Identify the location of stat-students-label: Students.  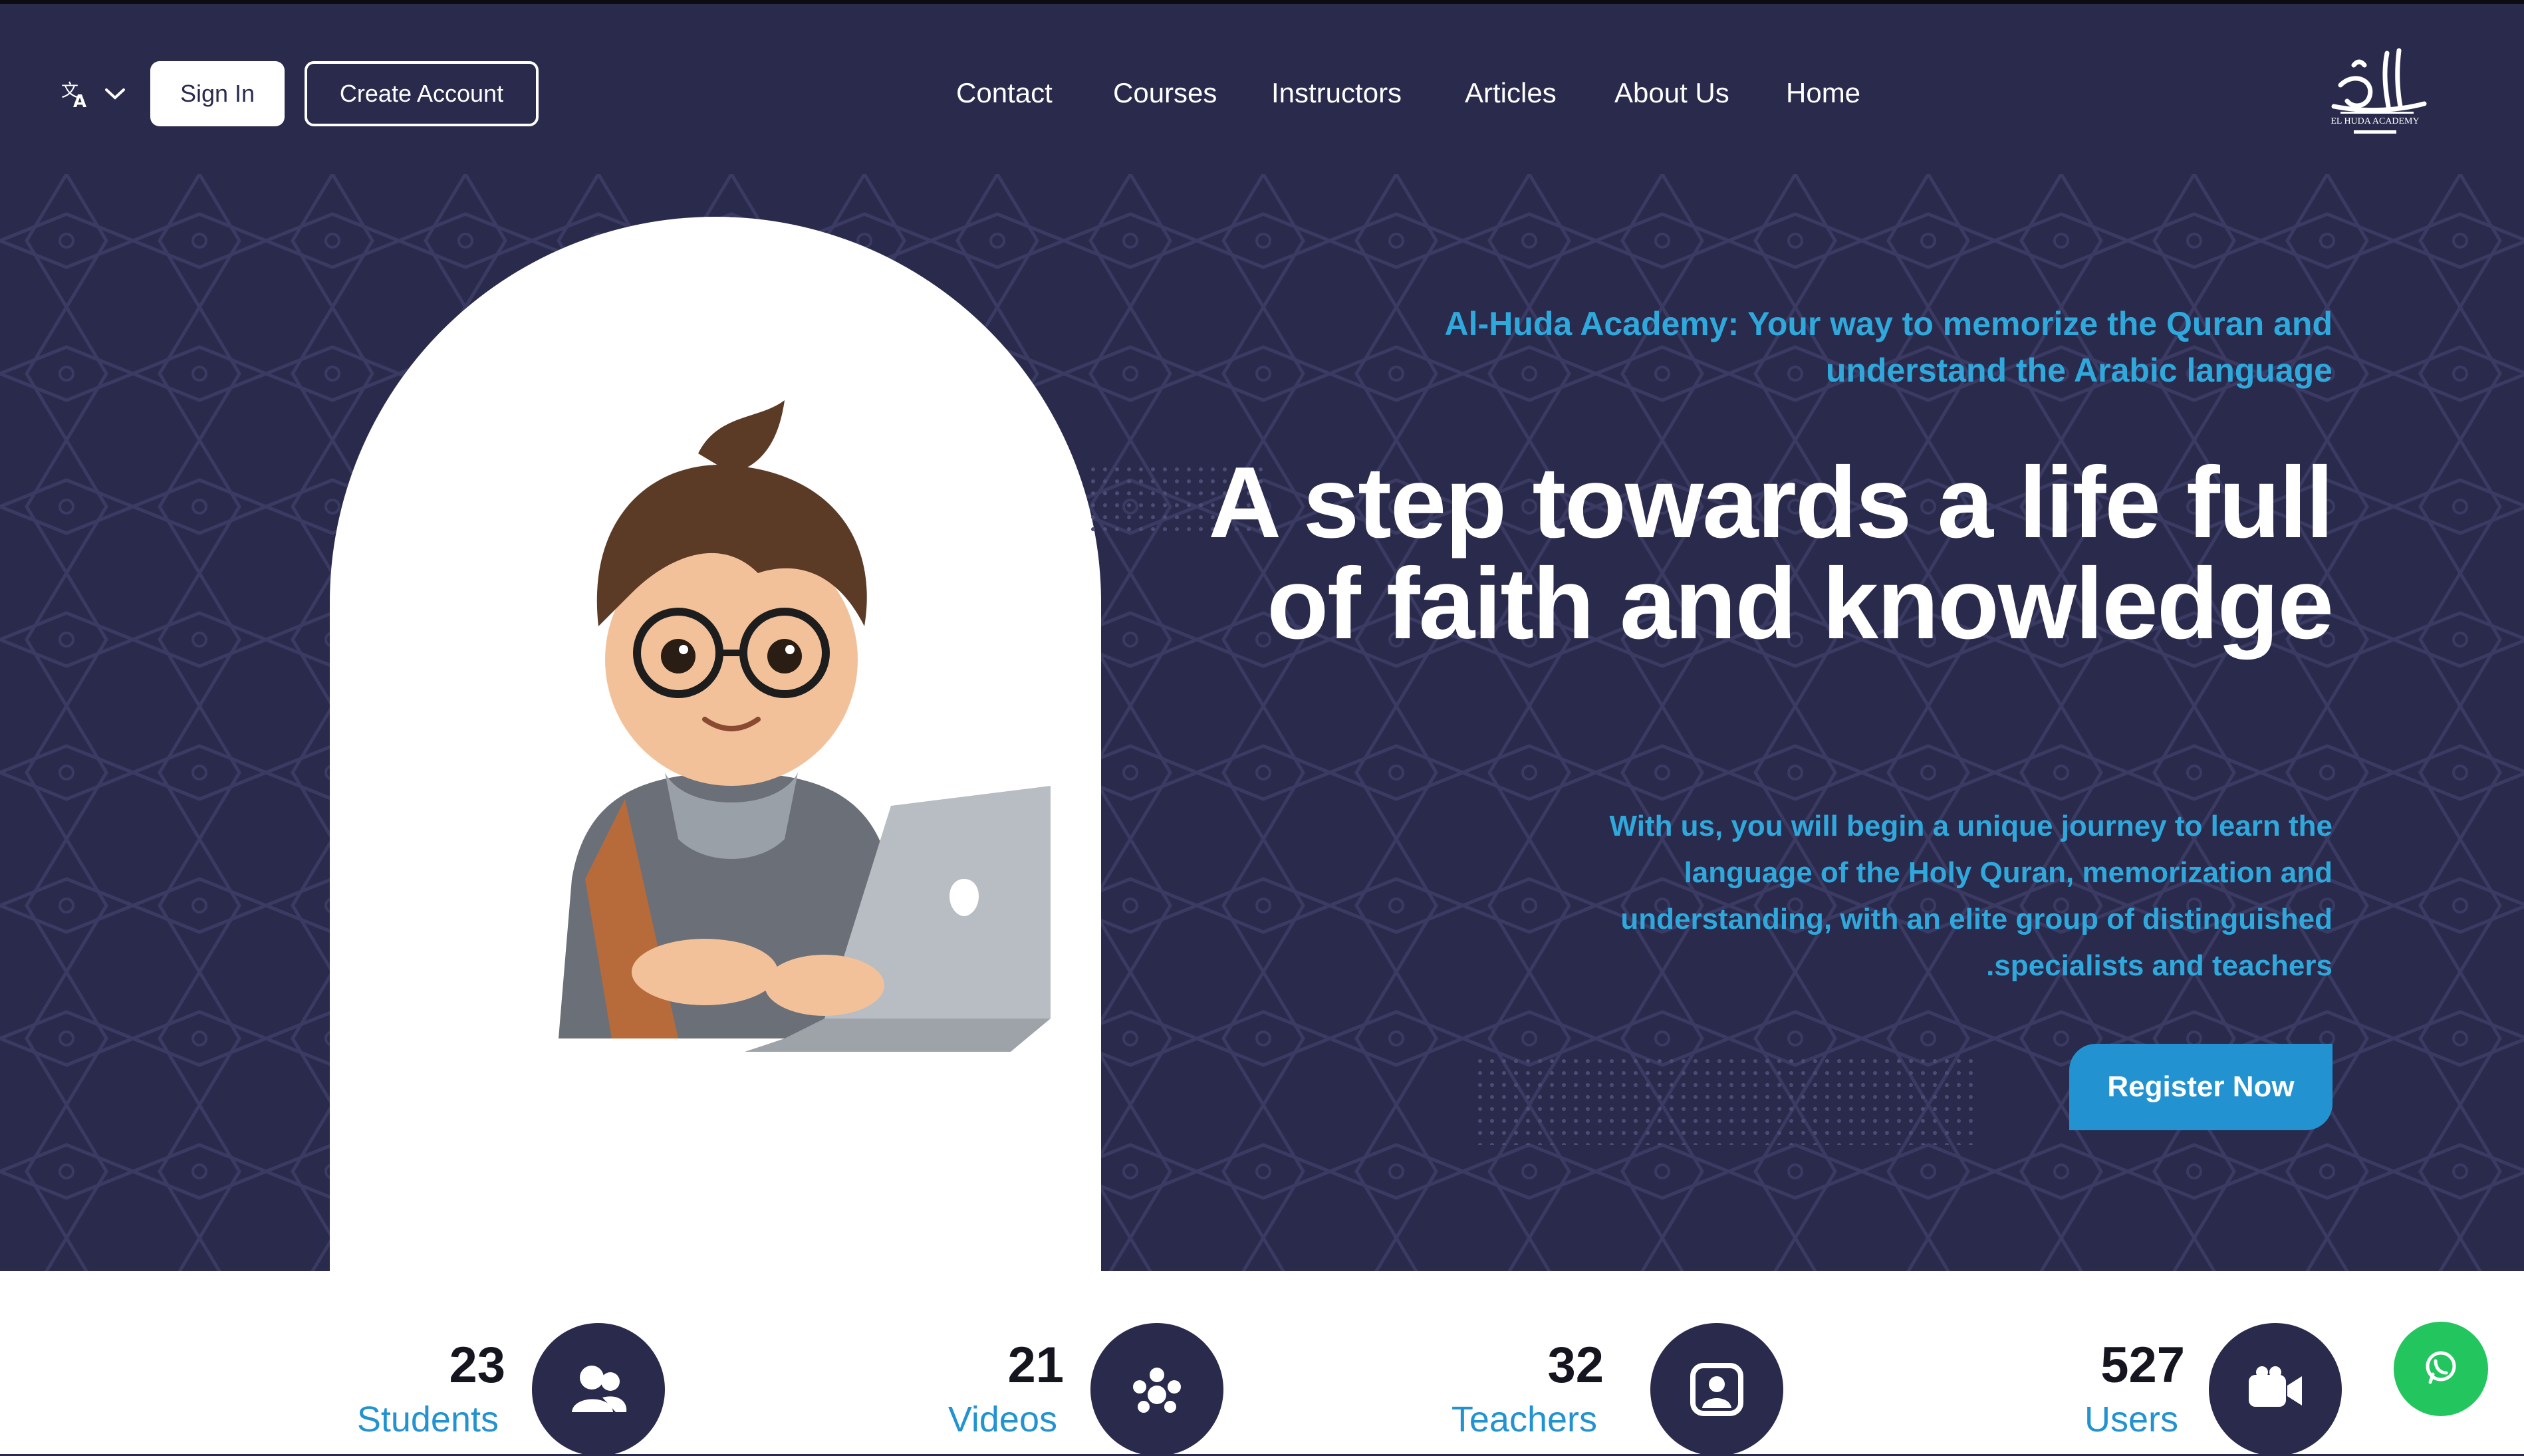
(428, 1419).